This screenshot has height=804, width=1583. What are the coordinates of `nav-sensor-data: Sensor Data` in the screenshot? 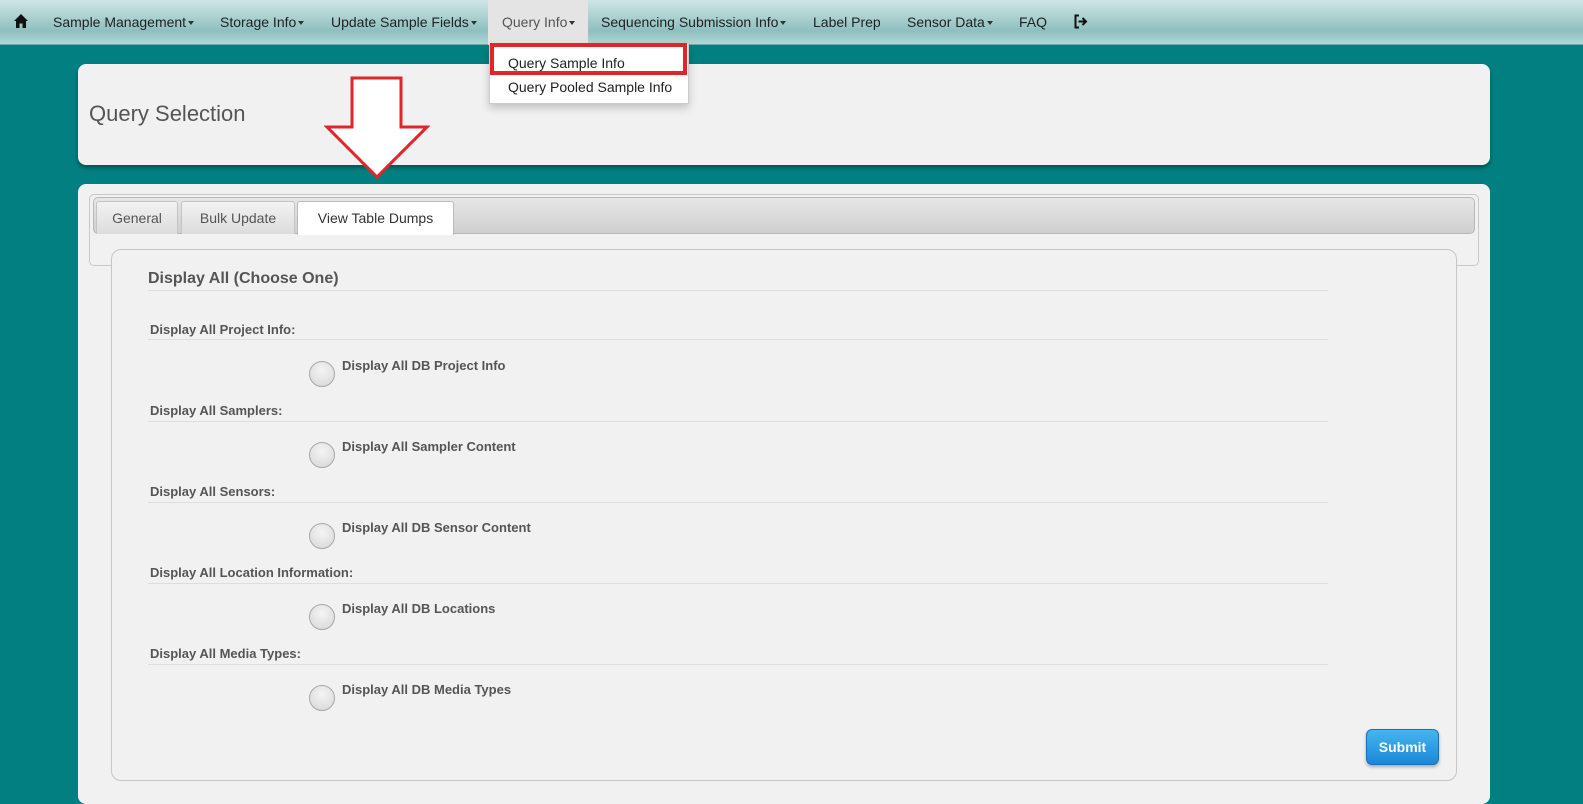 It's located at (950, 22).